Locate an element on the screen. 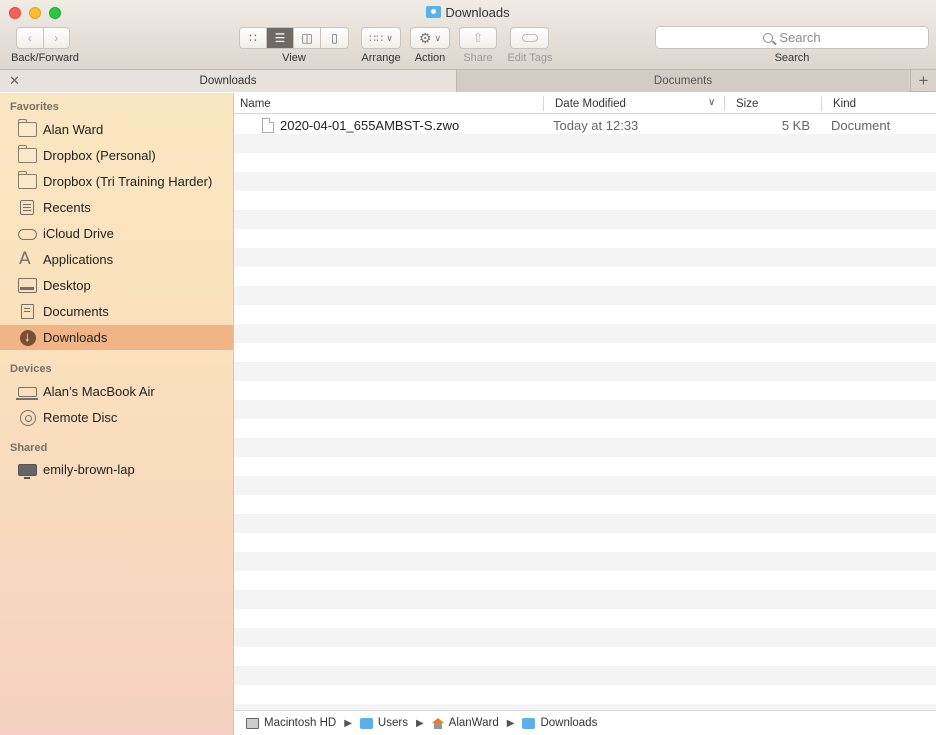  tab-documents: Documents is located at coordinates (683, 81).